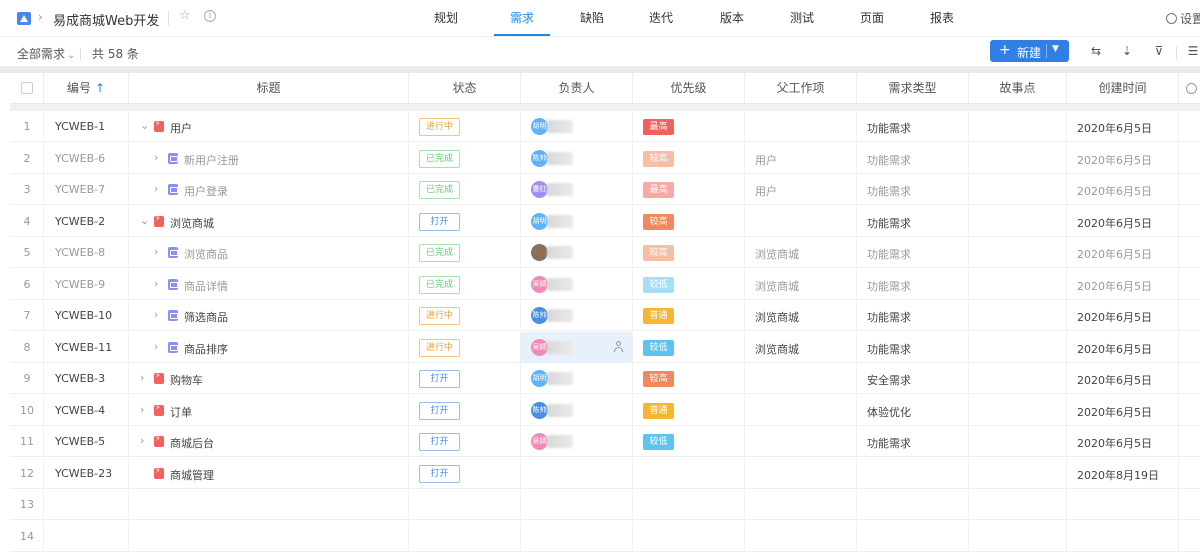 This screenshot has height=552, width=1200. What do you see at coordinates (465, 88) in the screenshot?
I see `column-header-status: 状态` at bounding box center [465, 88].